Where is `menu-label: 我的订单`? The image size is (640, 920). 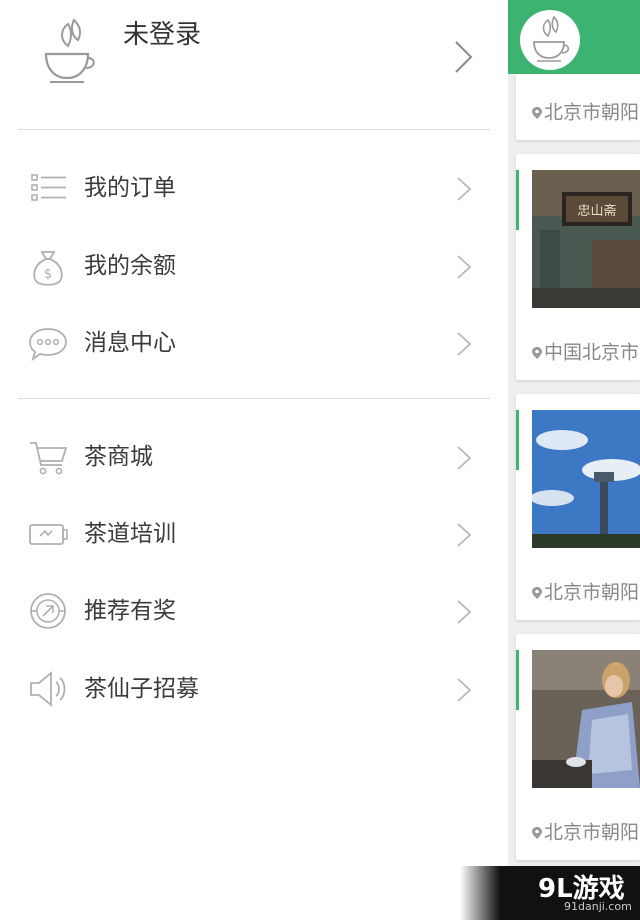 menu-label: 我的订单 is located at coordinates (130, 188).